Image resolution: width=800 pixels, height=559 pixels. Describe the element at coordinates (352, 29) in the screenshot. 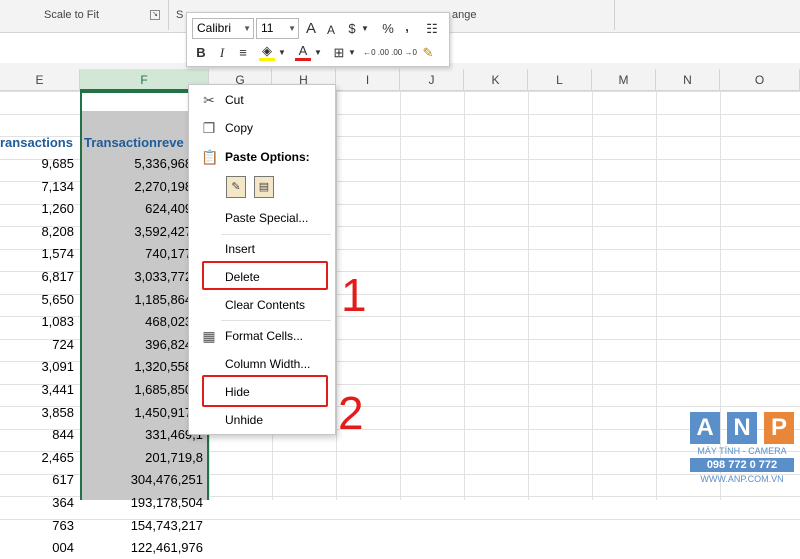

I see `currency-format-button: $` at that location.